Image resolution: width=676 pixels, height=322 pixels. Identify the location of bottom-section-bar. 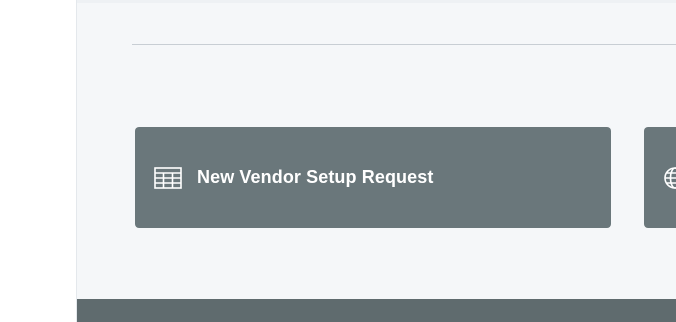
(376, 310).